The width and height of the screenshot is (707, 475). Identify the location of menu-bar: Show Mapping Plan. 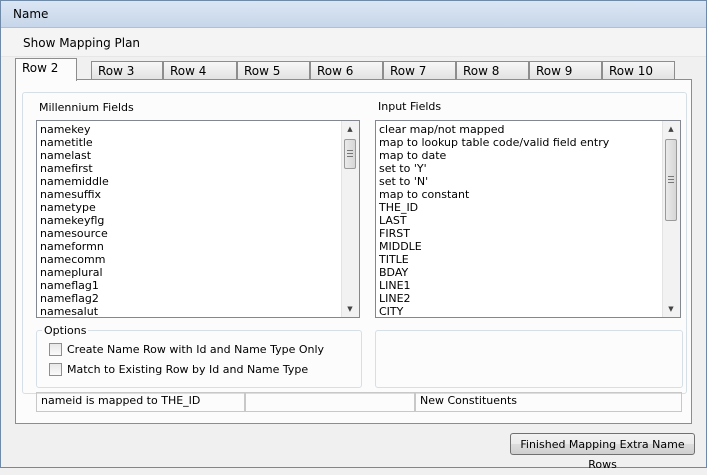
(353, 42).